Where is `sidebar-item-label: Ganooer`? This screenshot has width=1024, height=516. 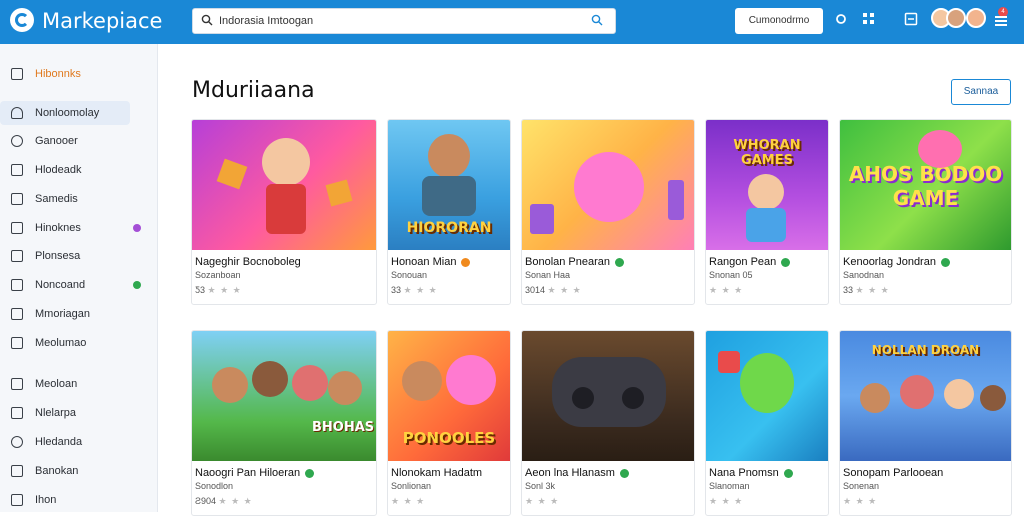 sidebar-item-label: Ganooer is located at coordinates (56, 141).